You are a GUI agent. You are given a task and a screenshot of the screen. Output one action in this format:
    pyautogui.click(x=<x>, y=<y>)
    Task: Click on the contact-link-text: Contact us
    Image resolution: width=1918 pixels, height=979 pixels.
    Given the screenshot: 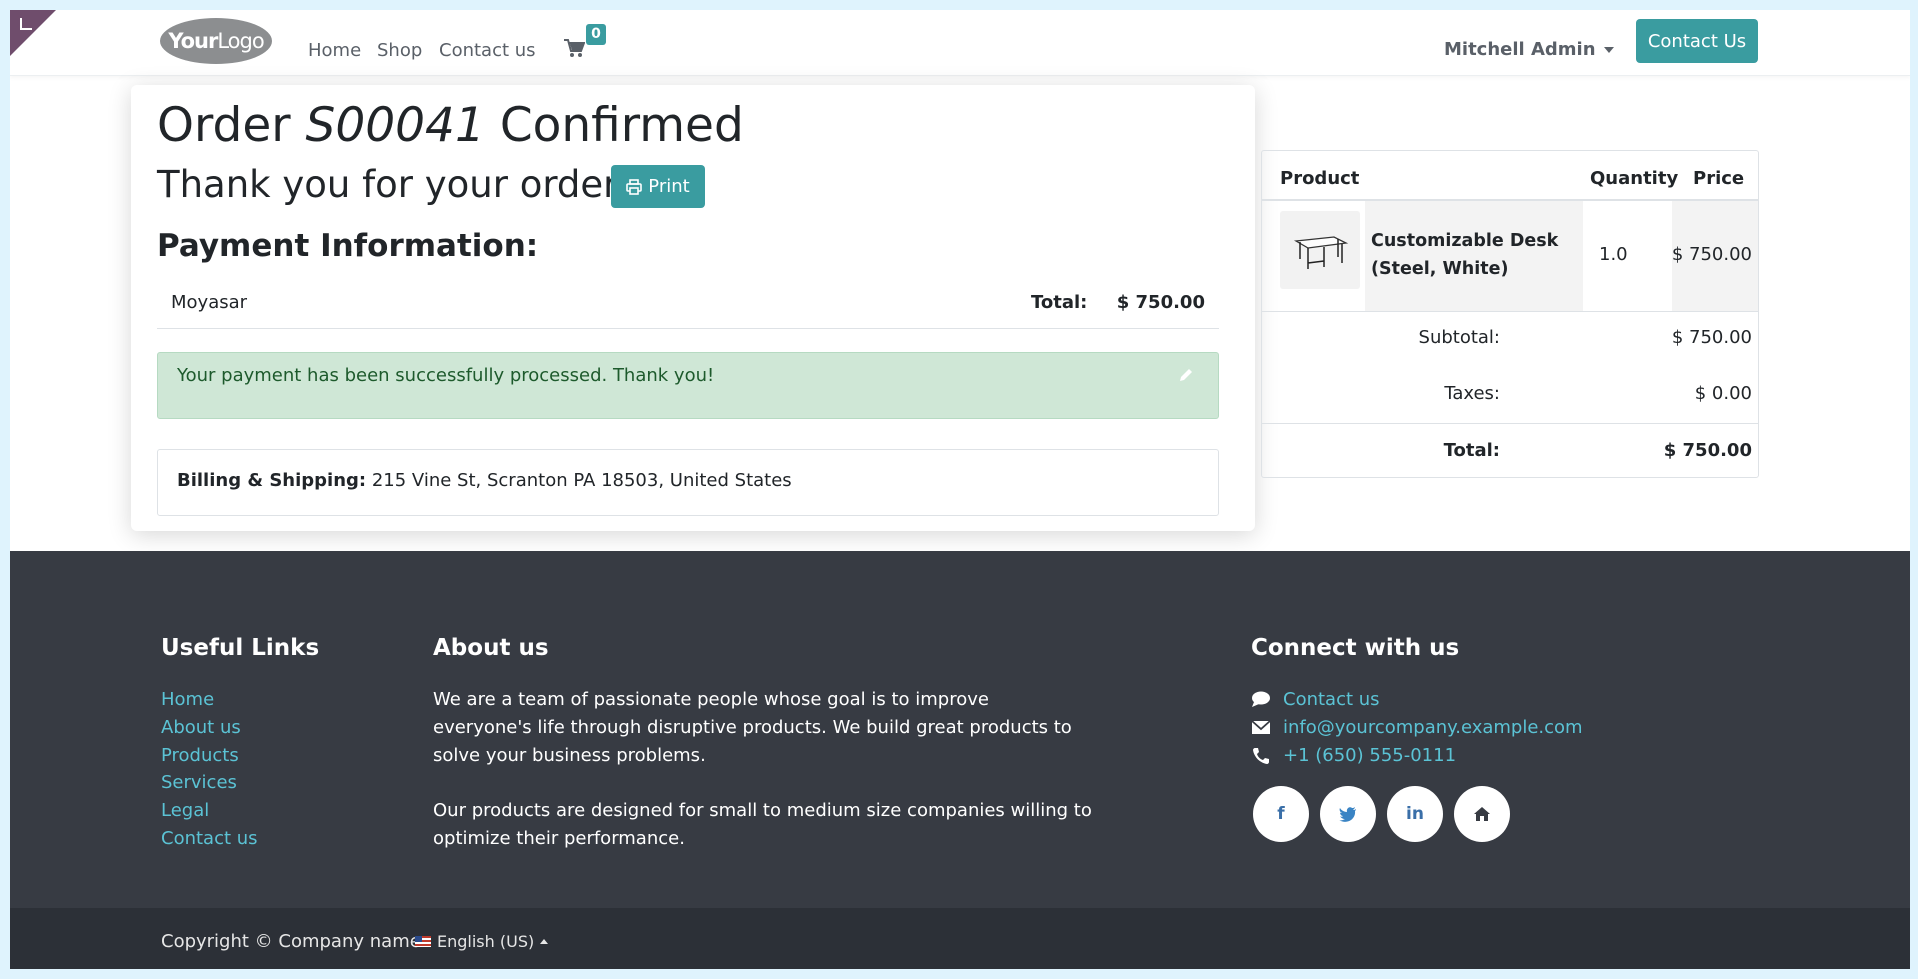 What is the action you would take?
    pyautogui.click(x=1331, y=699)
    